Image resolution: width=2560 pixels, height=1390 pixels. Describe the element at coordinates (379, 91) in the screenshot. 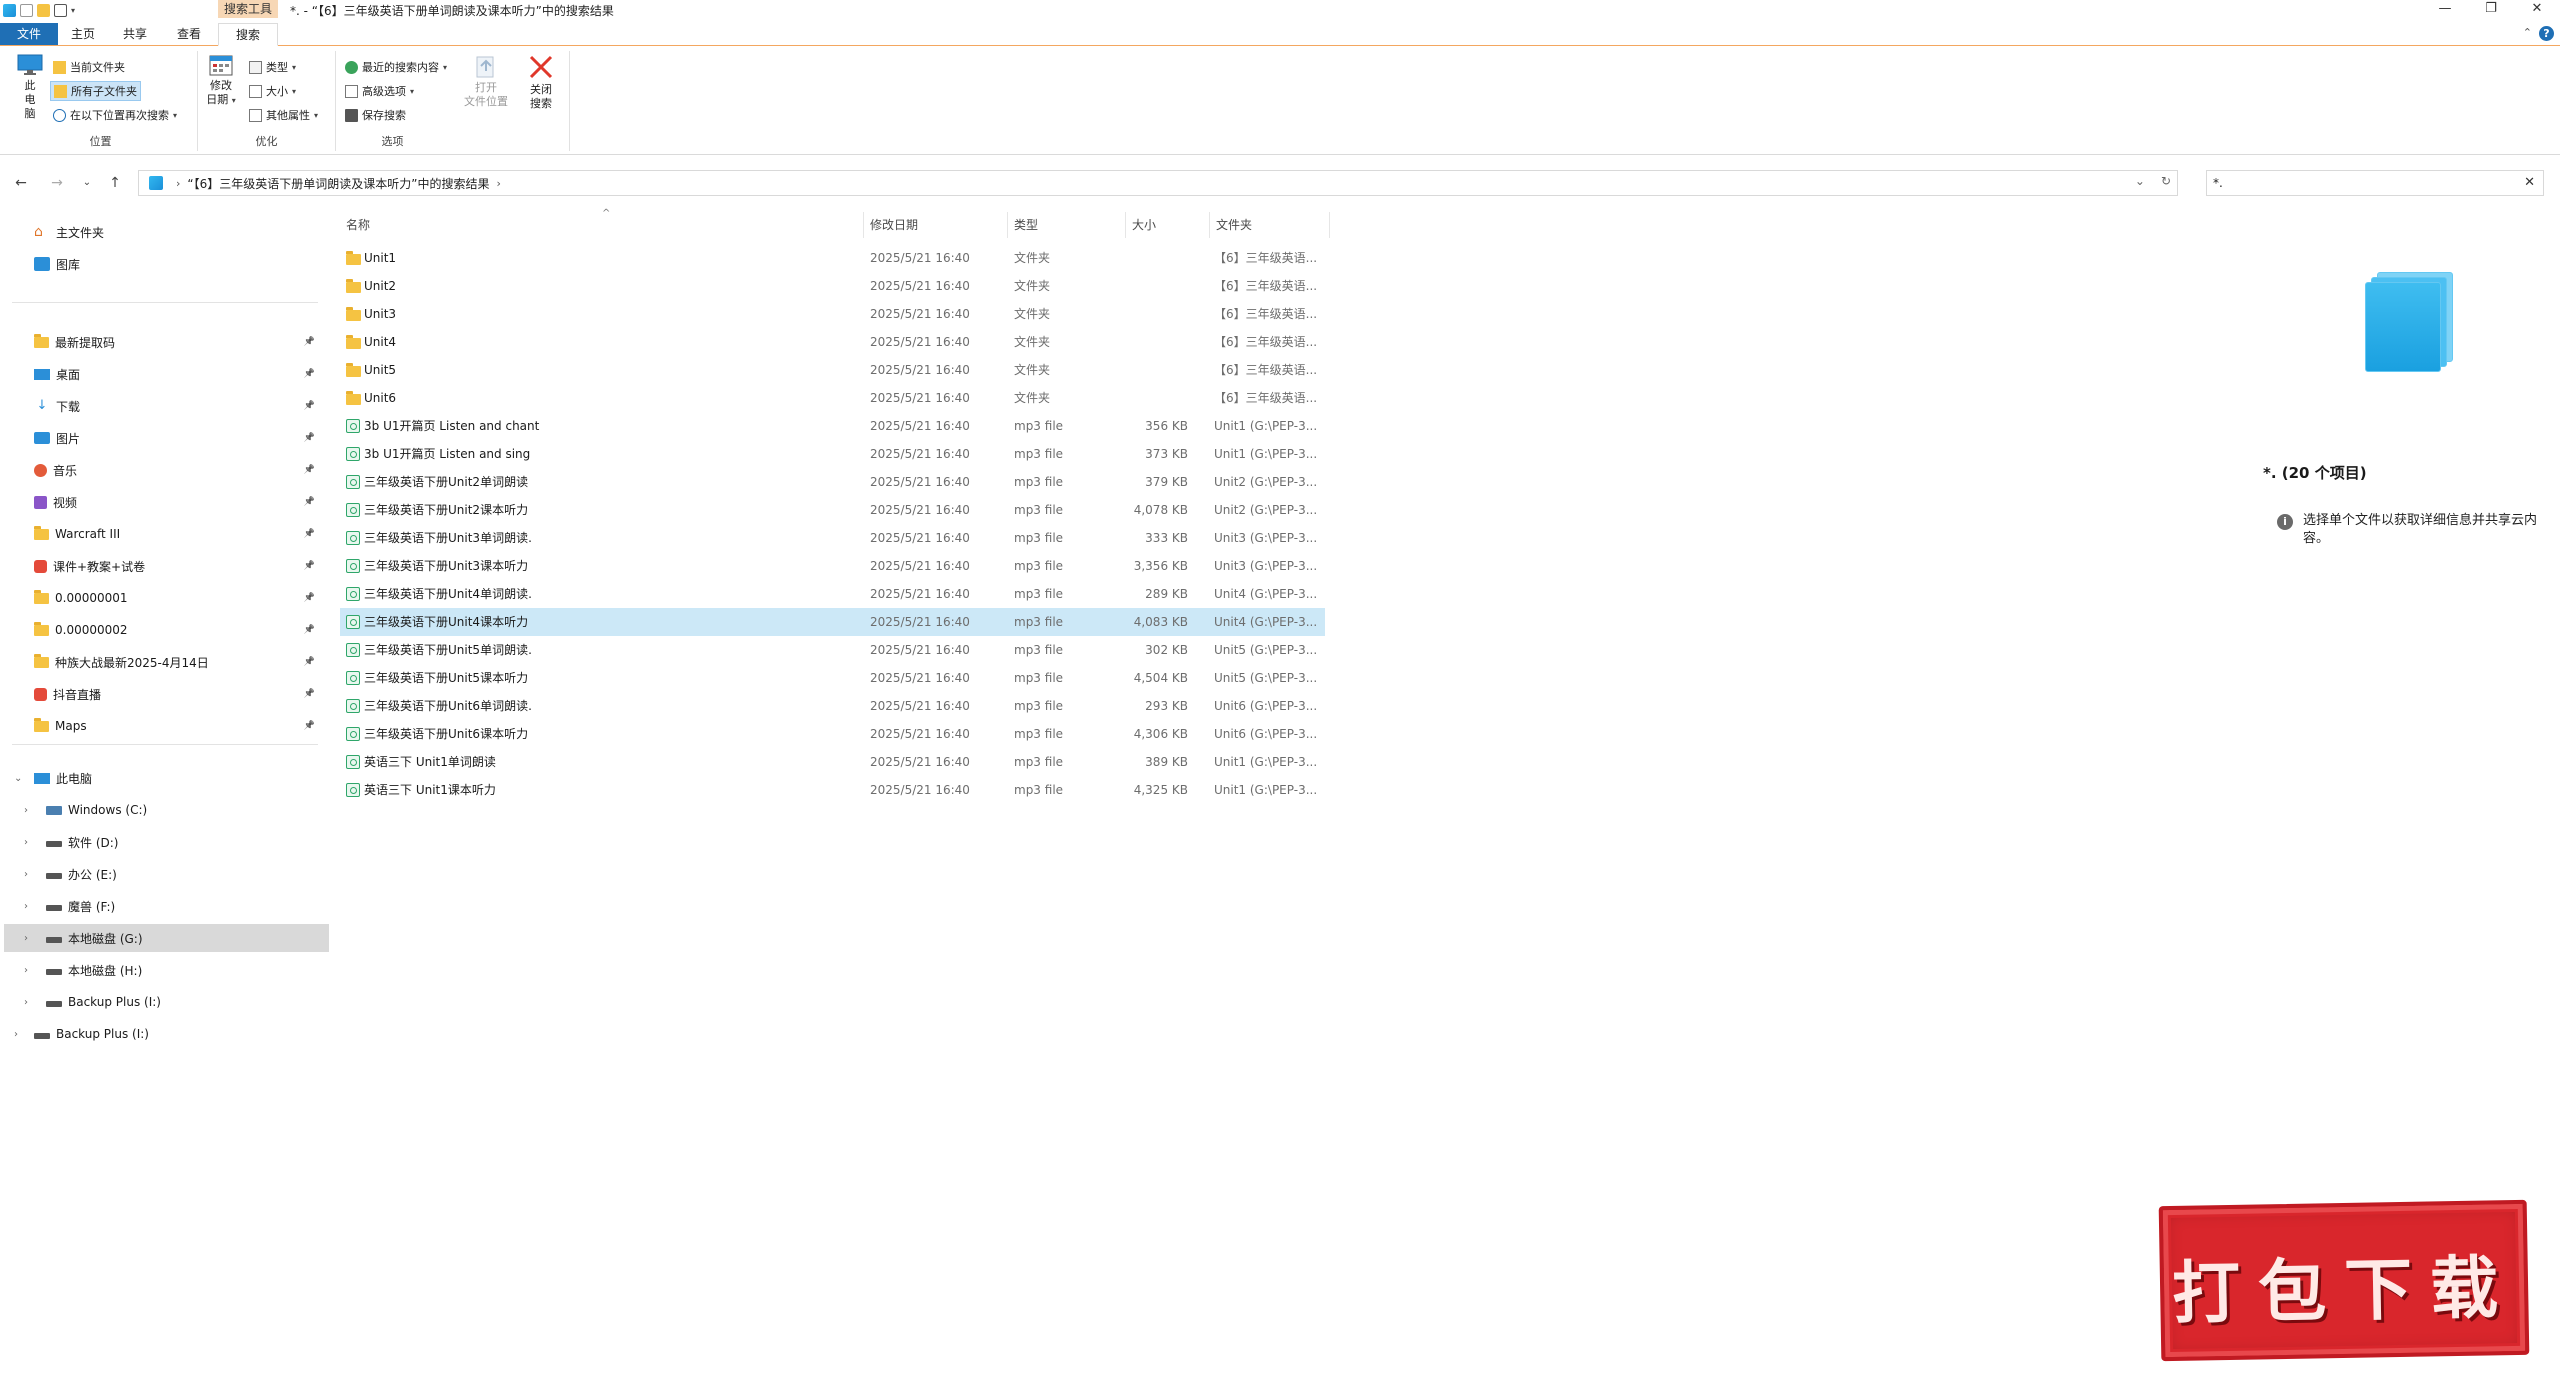

I see `advanced-options-button: 高级选项 ▾` at that location.